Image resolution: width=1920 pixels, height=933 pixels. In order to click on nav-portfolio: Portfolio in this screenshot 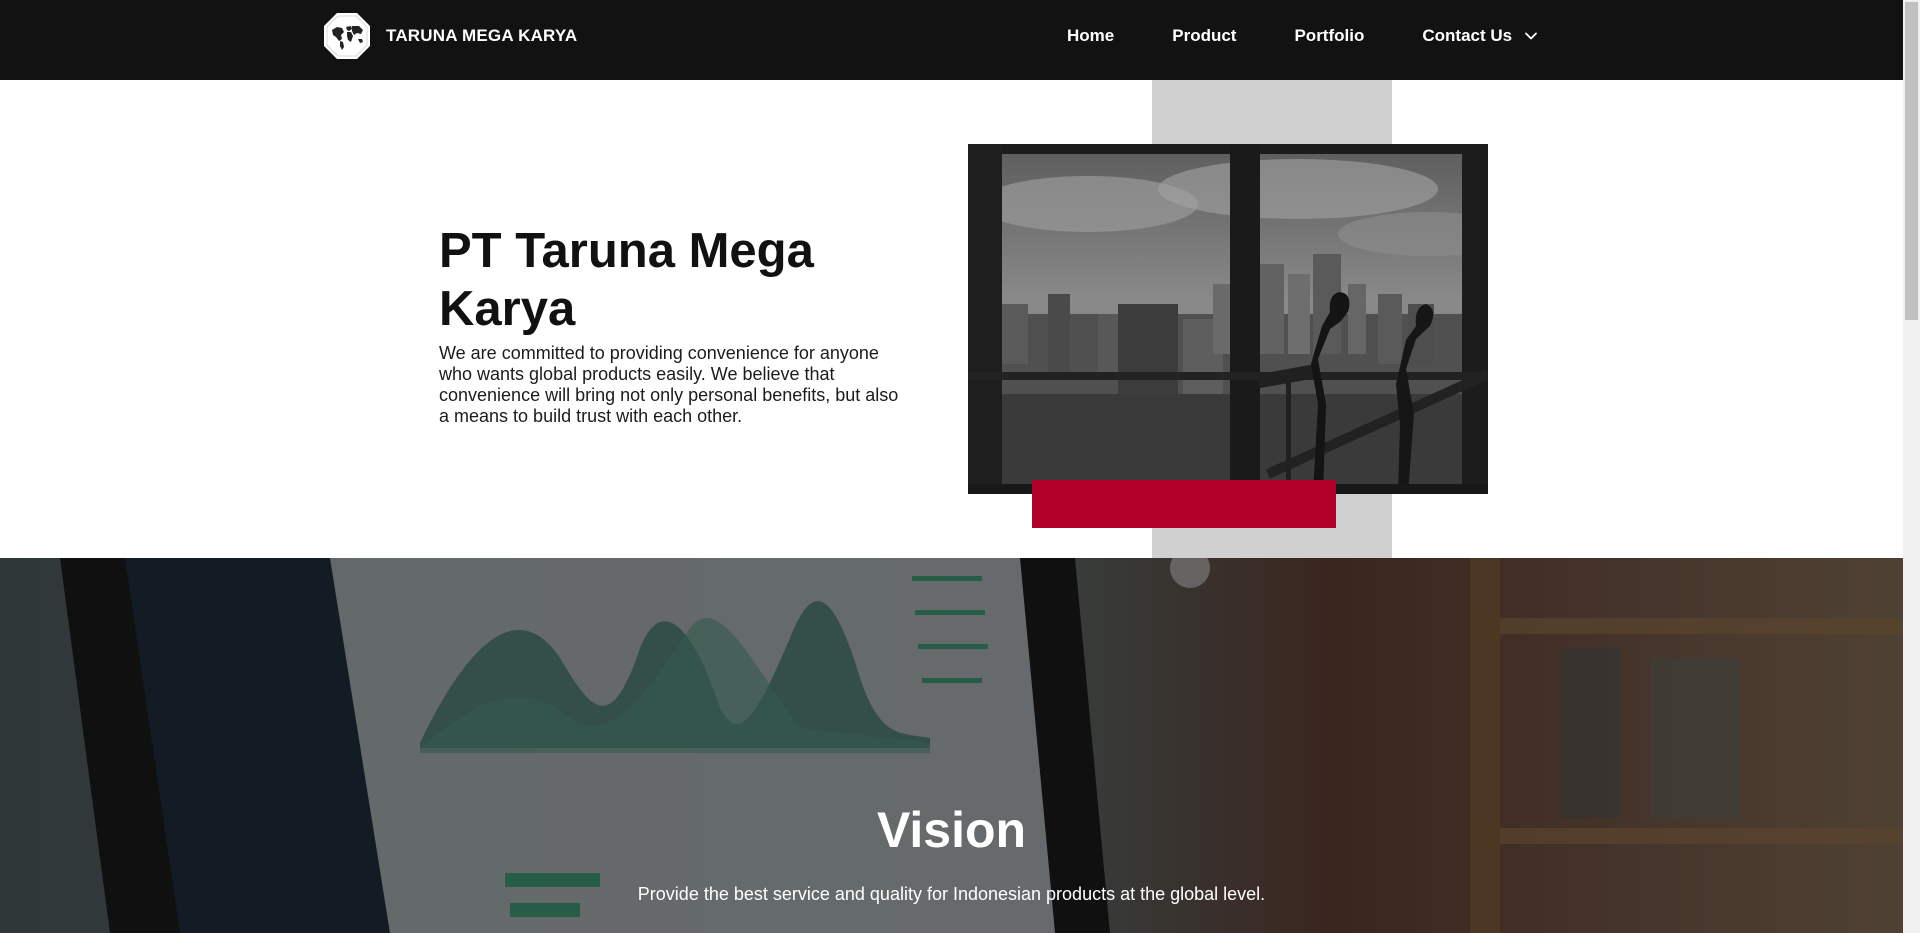, I will do `click(1329, 36)`.